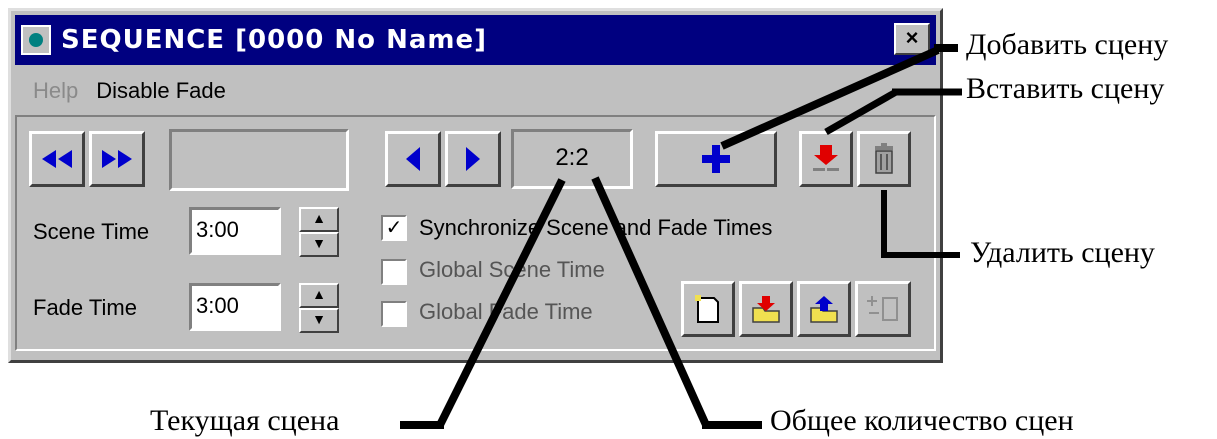 The image size is (1217, 439). I want to click on scene-time-up: ▲, so click(319, 219).